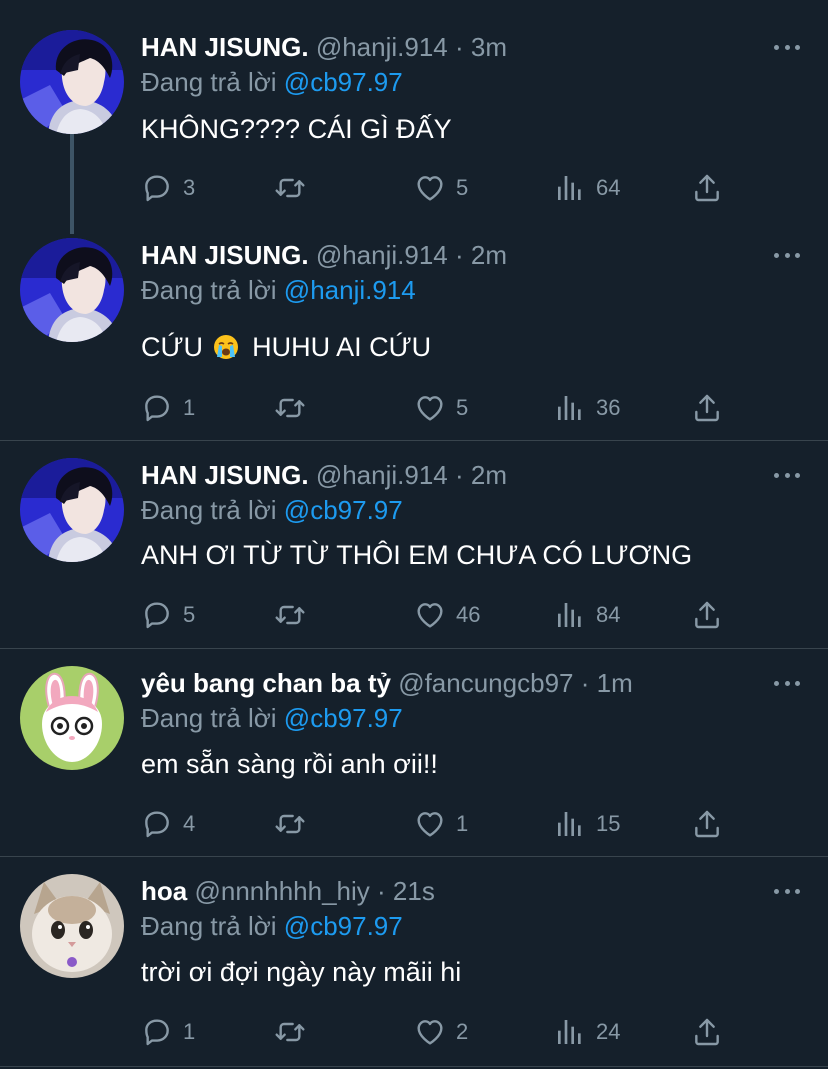 The image size is (828, 1069). What do you see at coordinates (587, 1032) in the screenshot?
I see `views-button: 24` at bounding box center [587, 1032].